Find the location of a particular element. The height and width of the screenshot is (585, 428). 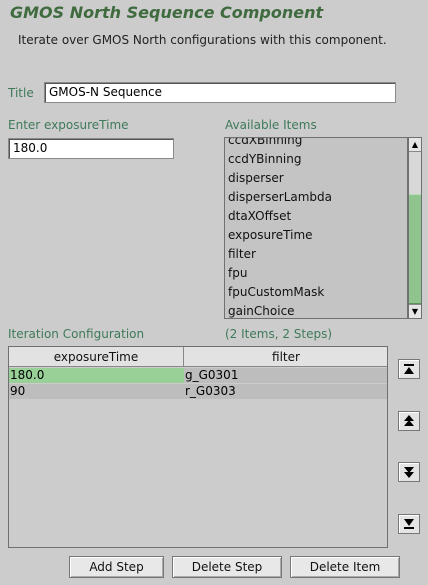

delete-item-button: Delete Item is located at coordinates (345, 567).